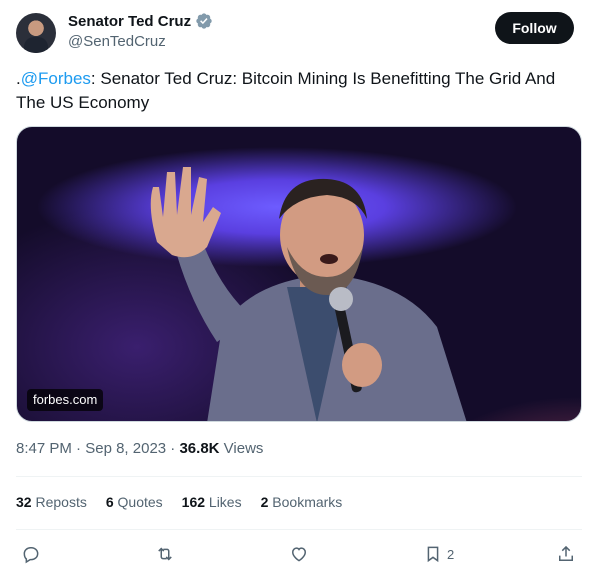 The width and height of the screenshot is (598, 577). I want to click on reposts-count: 32, so click(24, 502).